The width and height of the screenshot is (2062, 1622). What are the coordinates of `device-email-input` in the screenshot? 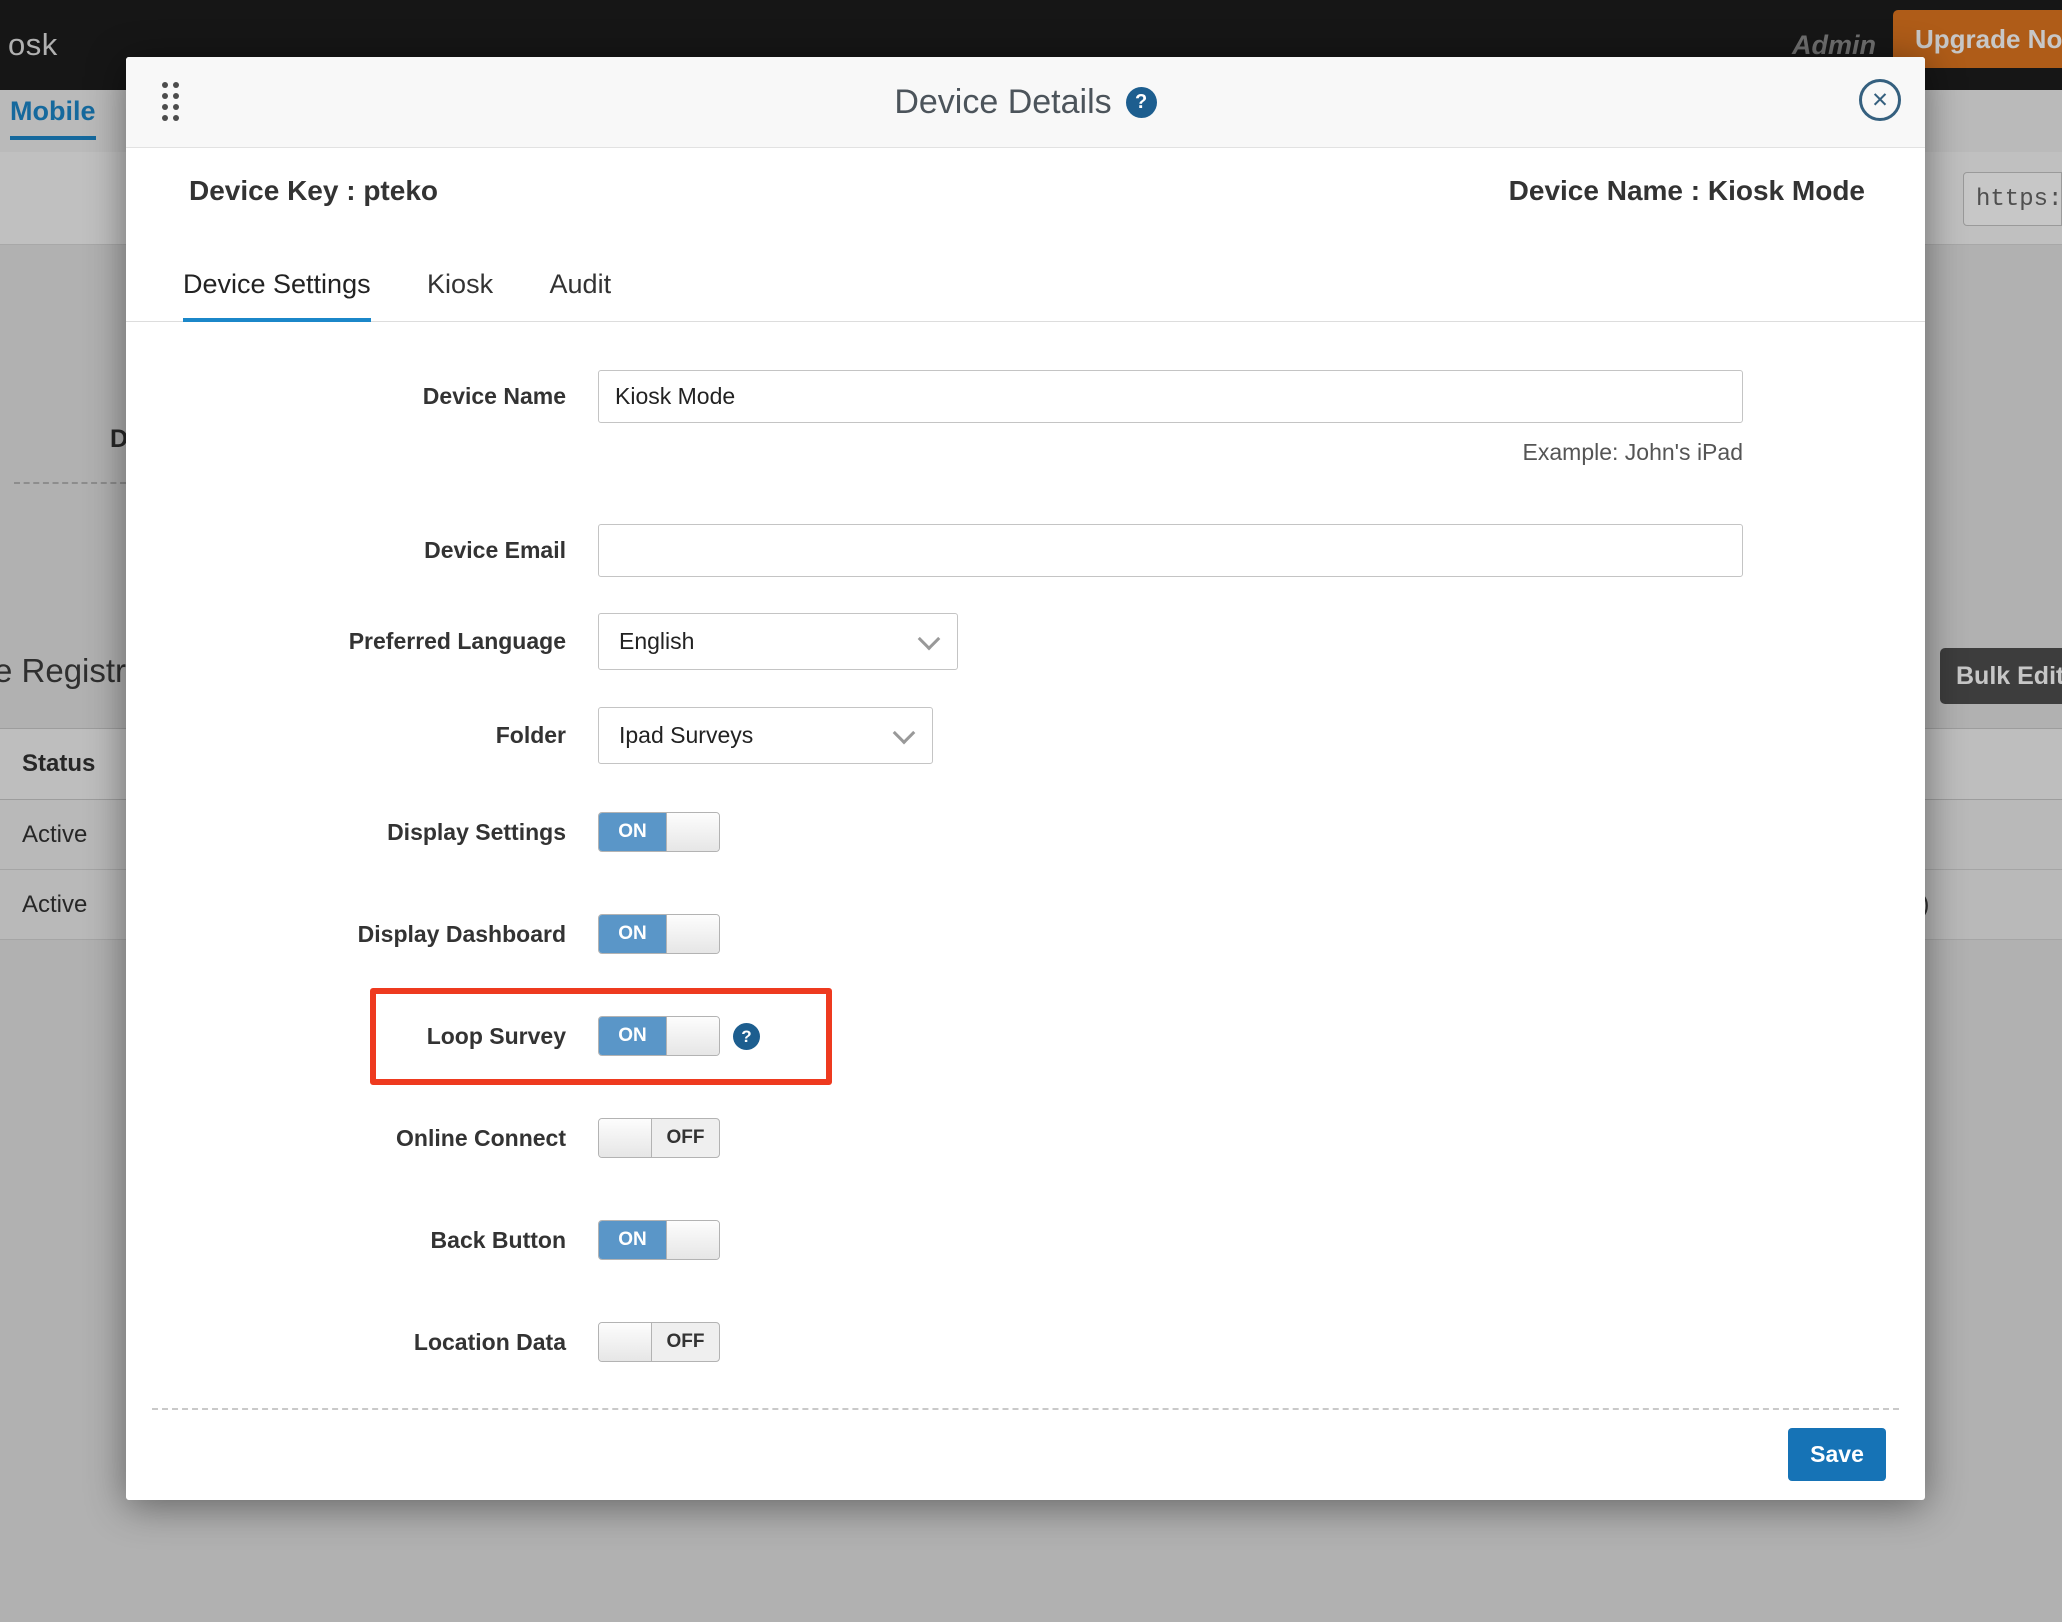 It's located at (1170, 550).